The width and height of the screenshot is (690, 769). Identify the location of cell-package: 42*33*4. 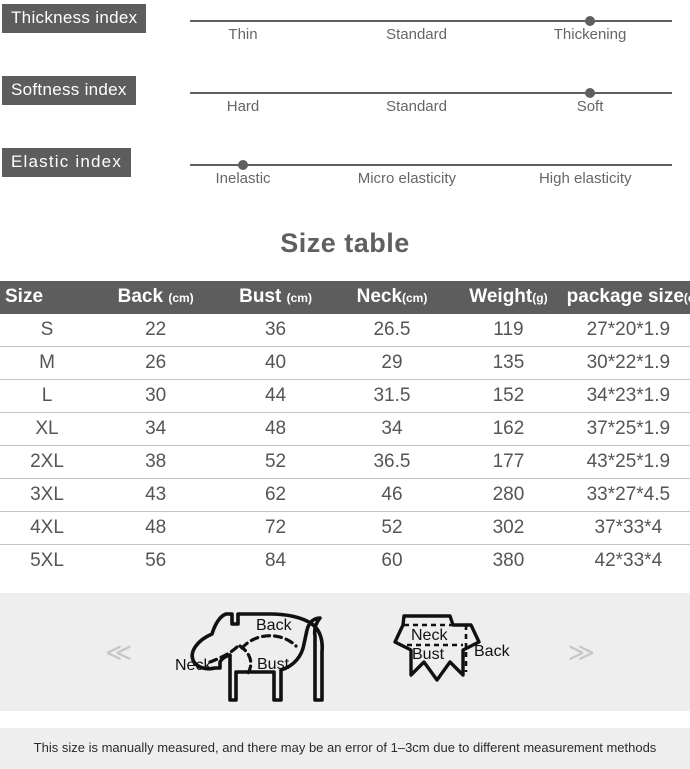
(628, 560).